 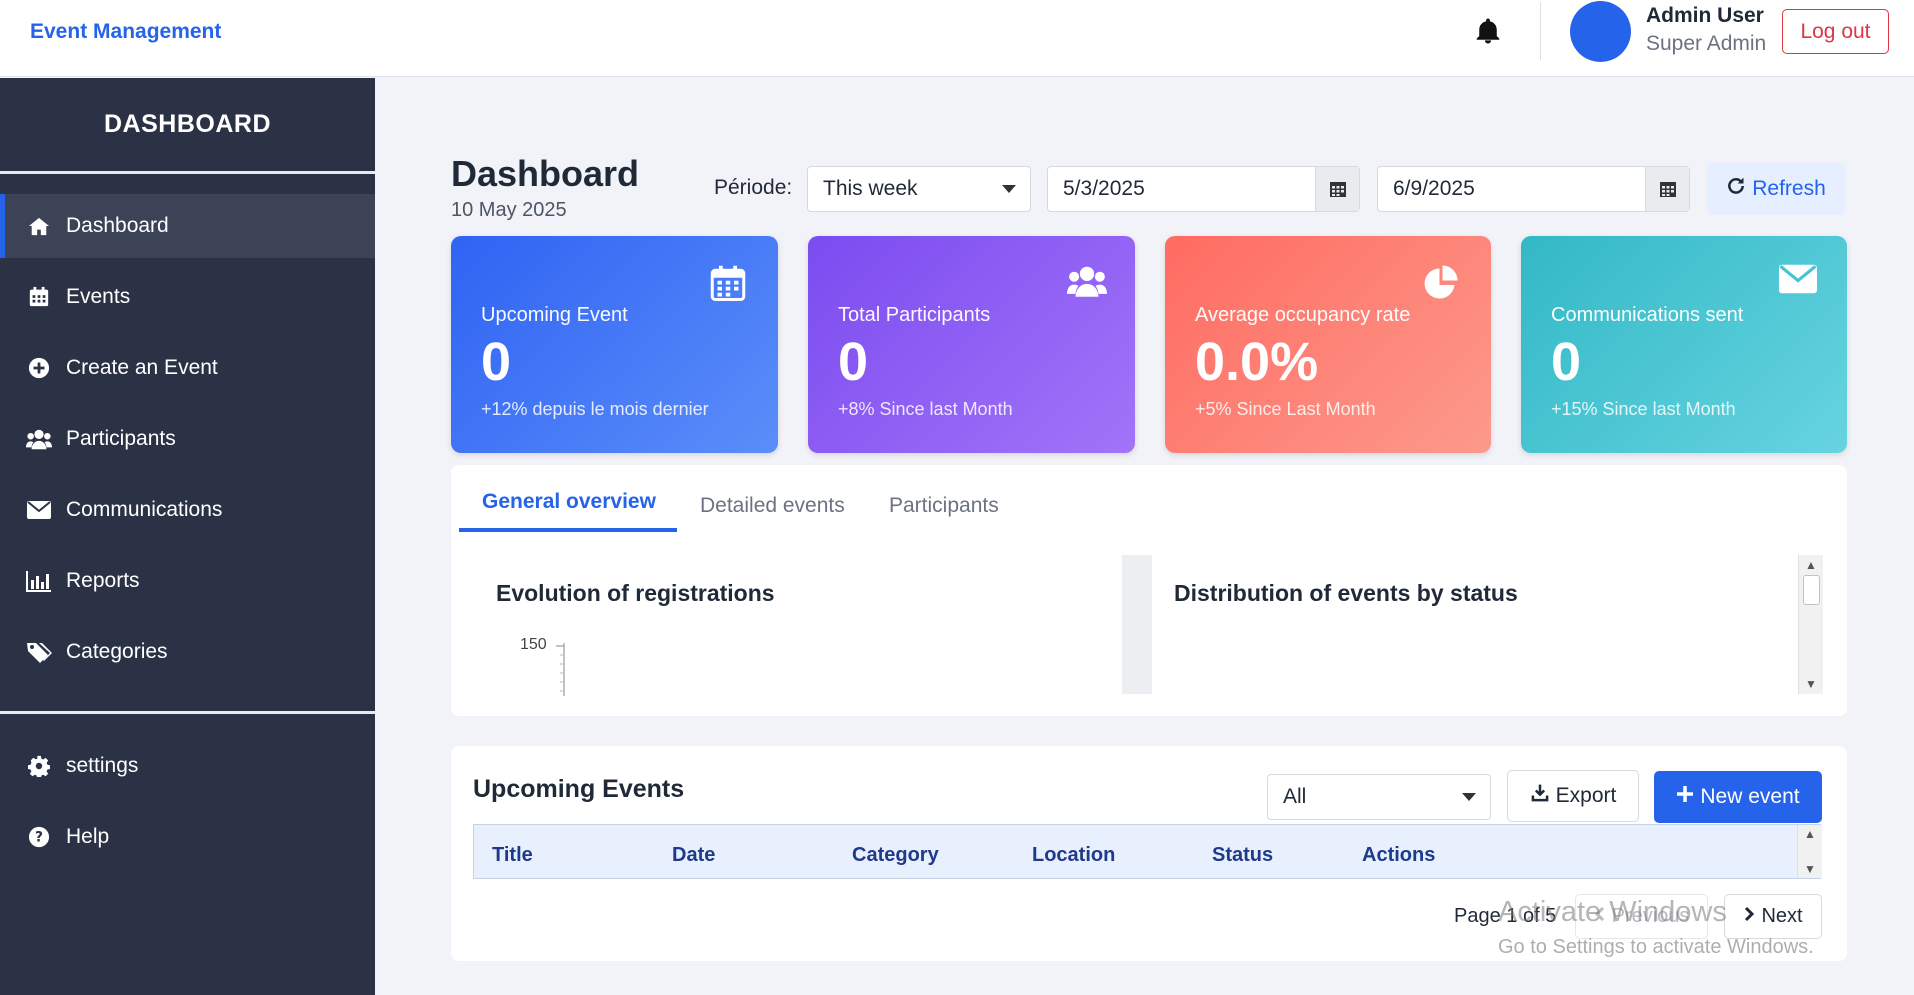 I want to click on sidebar-item-label: Events, so click(x=98, y=296).